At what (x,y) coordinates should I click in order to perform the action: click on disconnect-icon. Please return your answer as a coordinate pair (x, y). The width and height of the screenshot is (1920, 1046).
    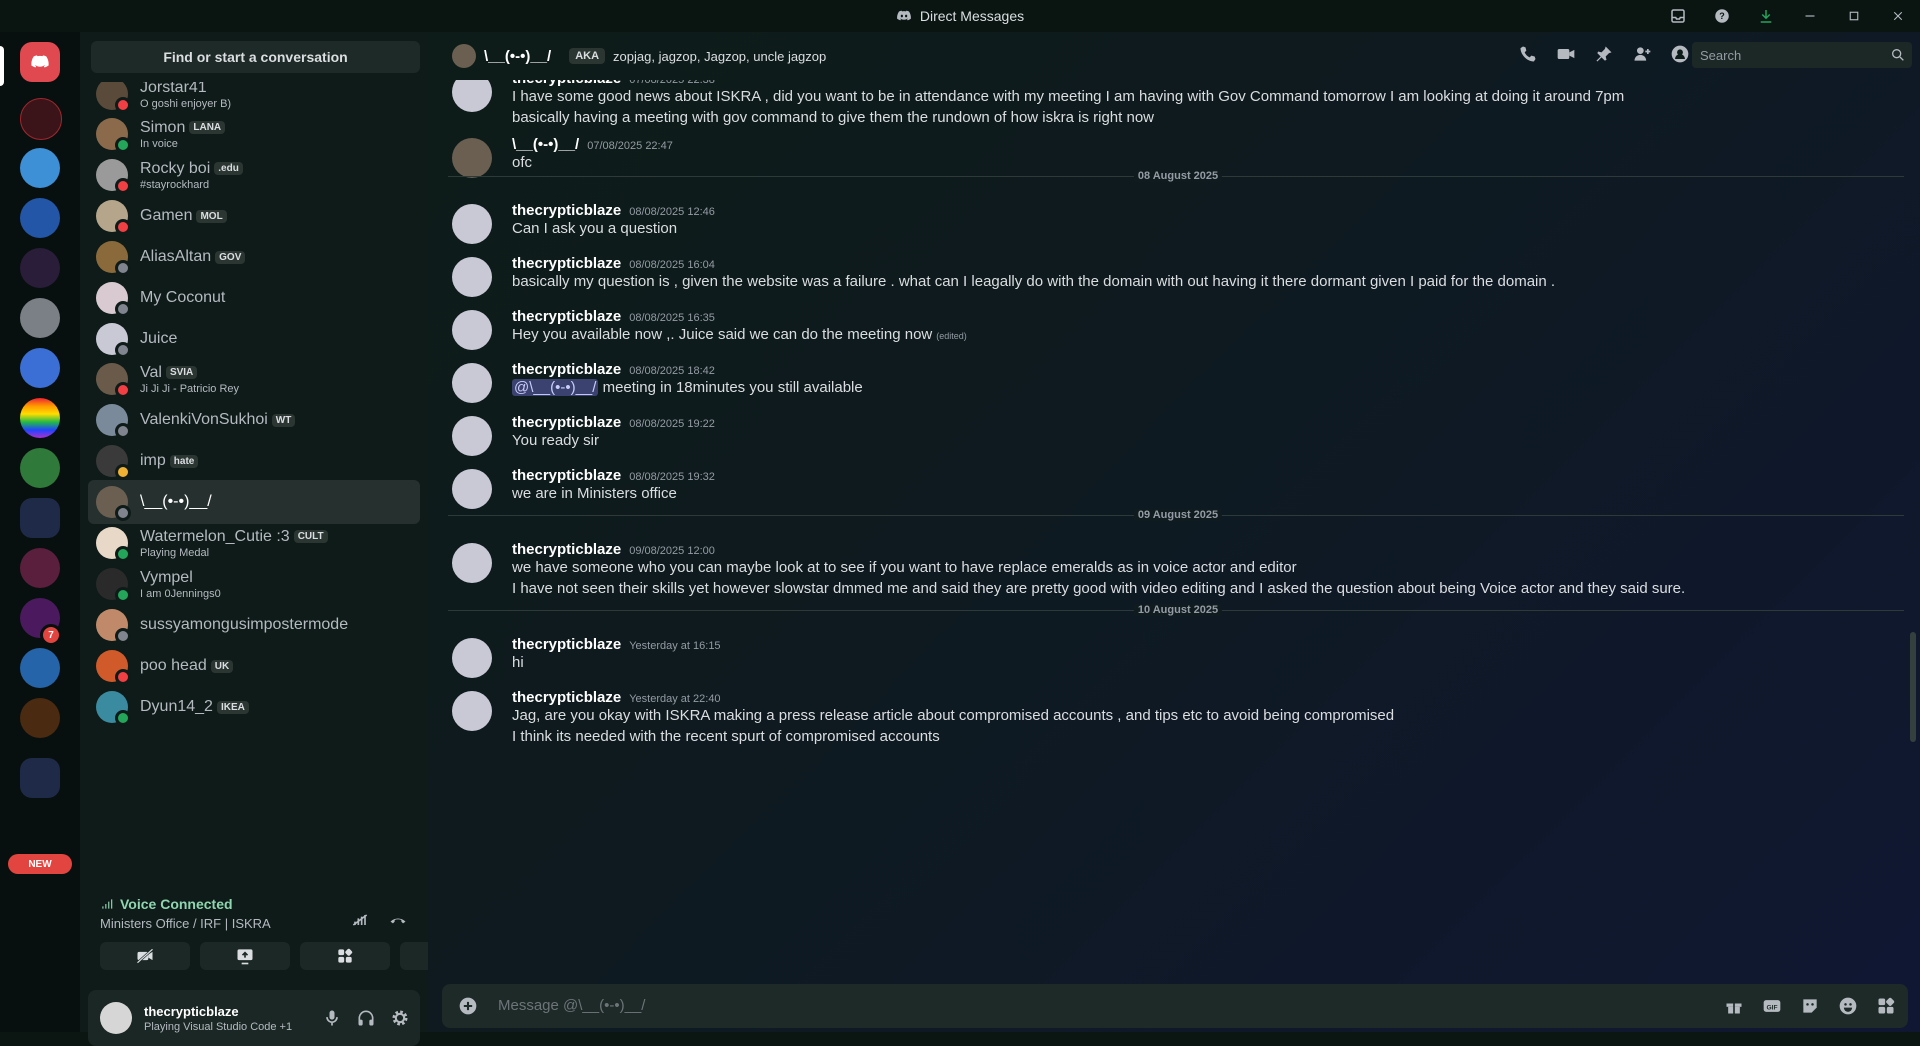
    Looking at the image, I should click on (398, 920).